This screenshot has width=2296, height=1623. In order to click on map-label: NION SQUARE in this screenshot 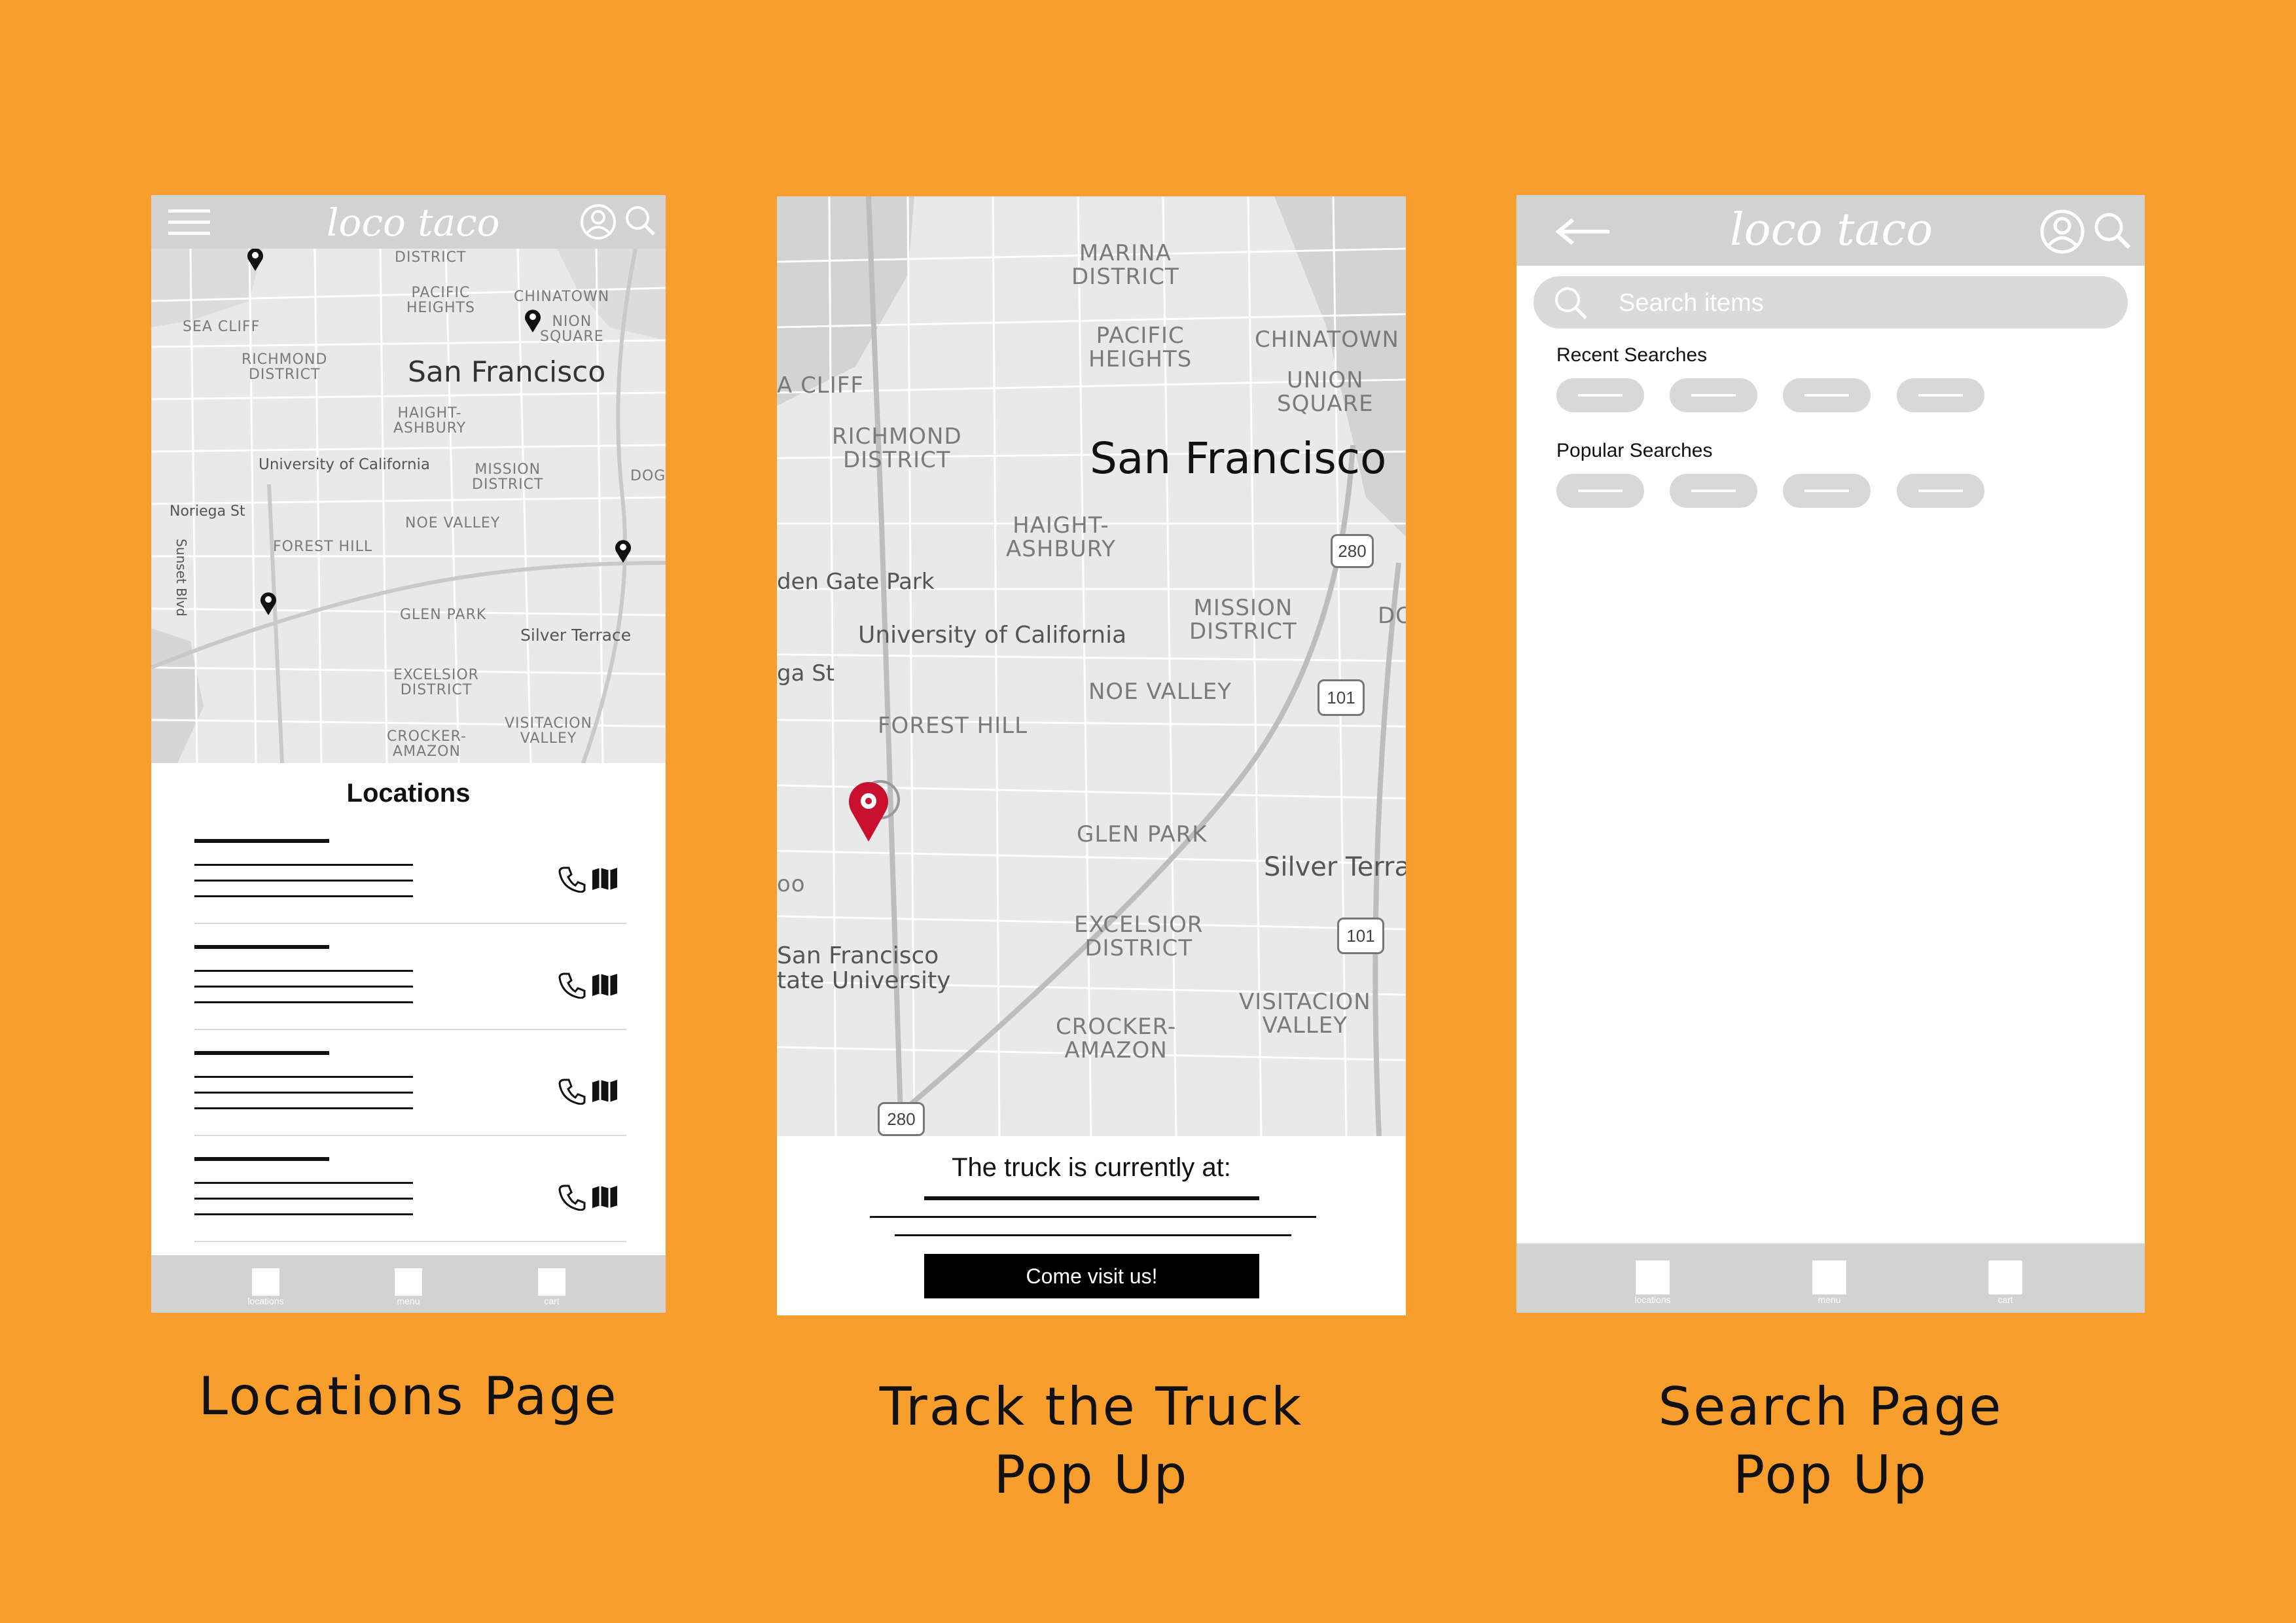, I will do `click(572, 330)`.